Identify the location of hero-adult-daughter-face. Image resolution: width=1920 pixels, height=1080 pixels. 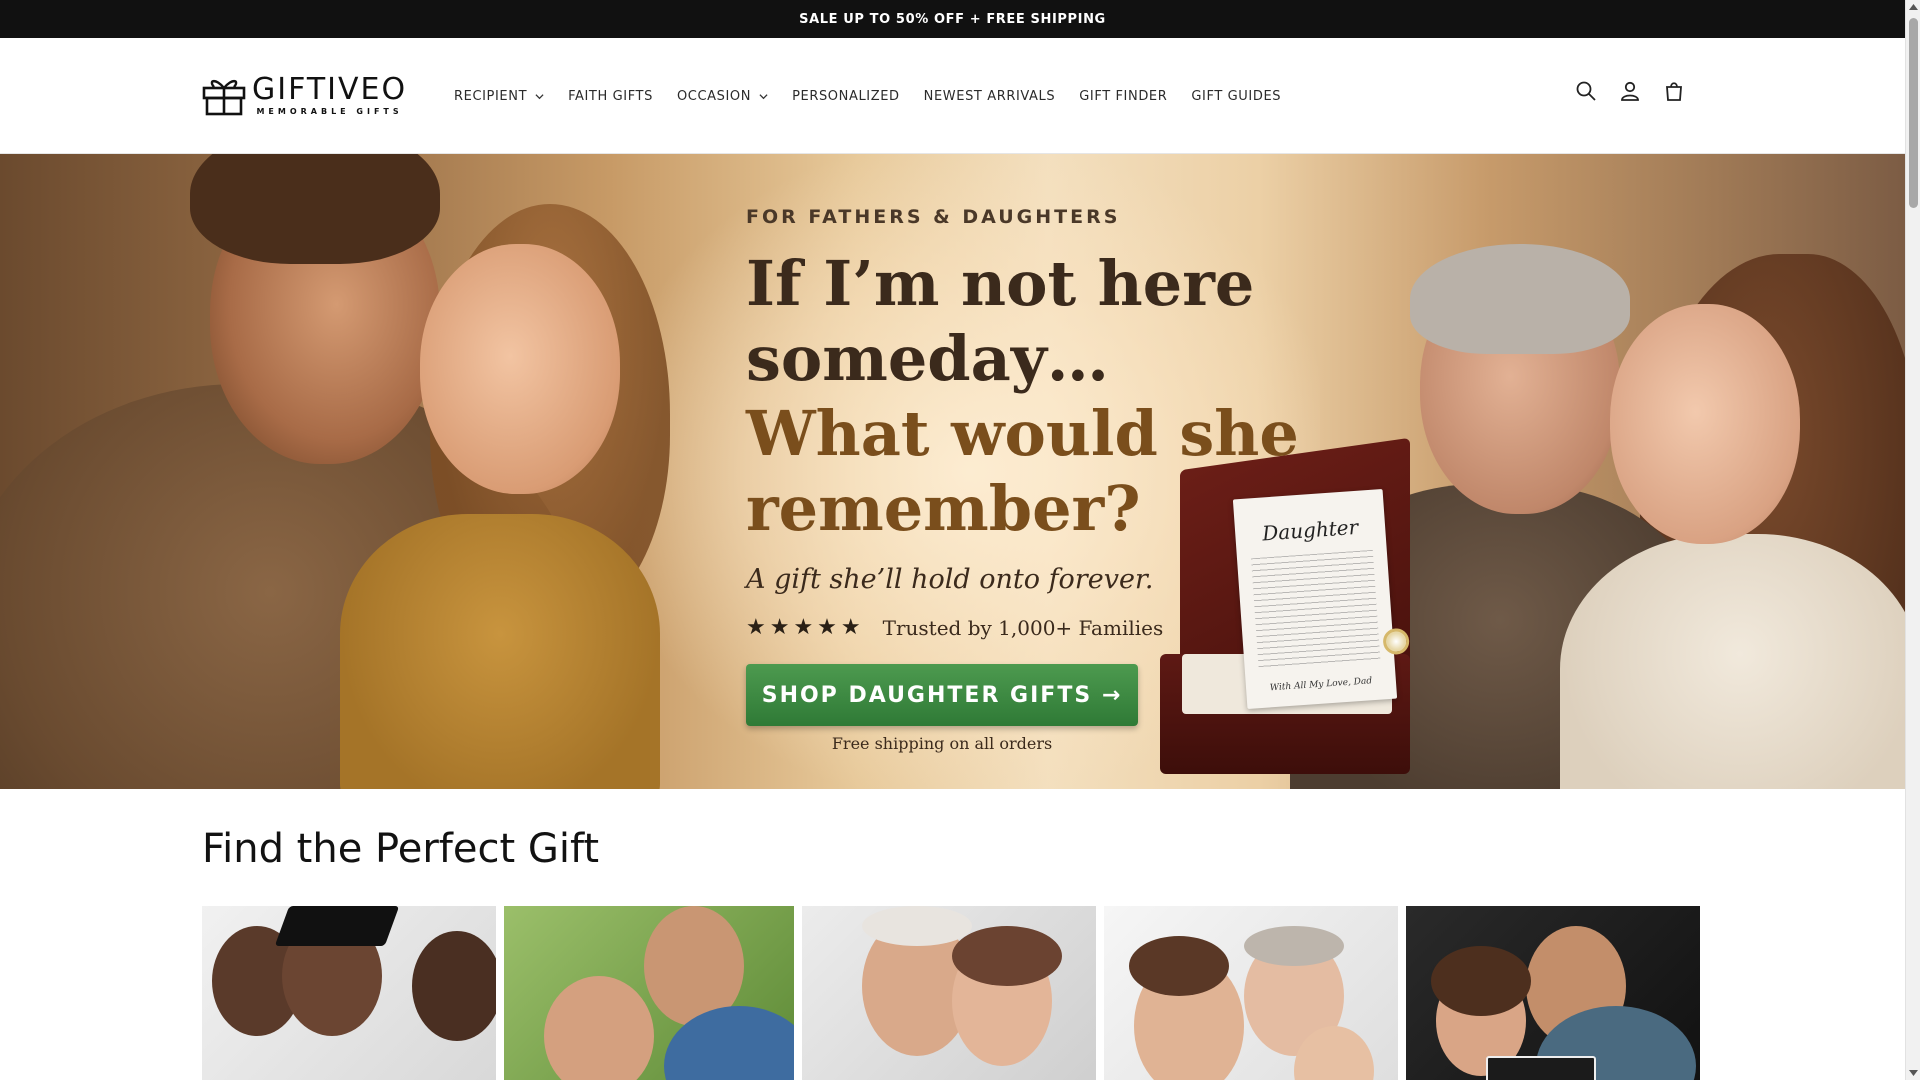
(1705, 424).